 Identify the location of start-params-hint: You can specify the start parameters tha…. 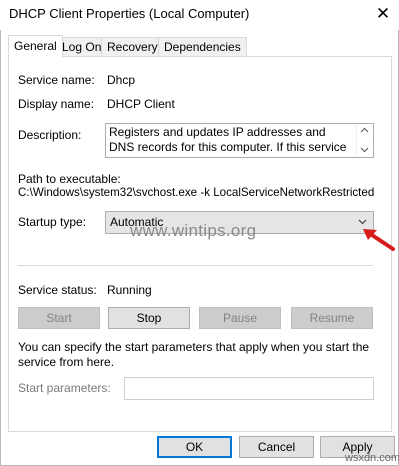
(194, 354).